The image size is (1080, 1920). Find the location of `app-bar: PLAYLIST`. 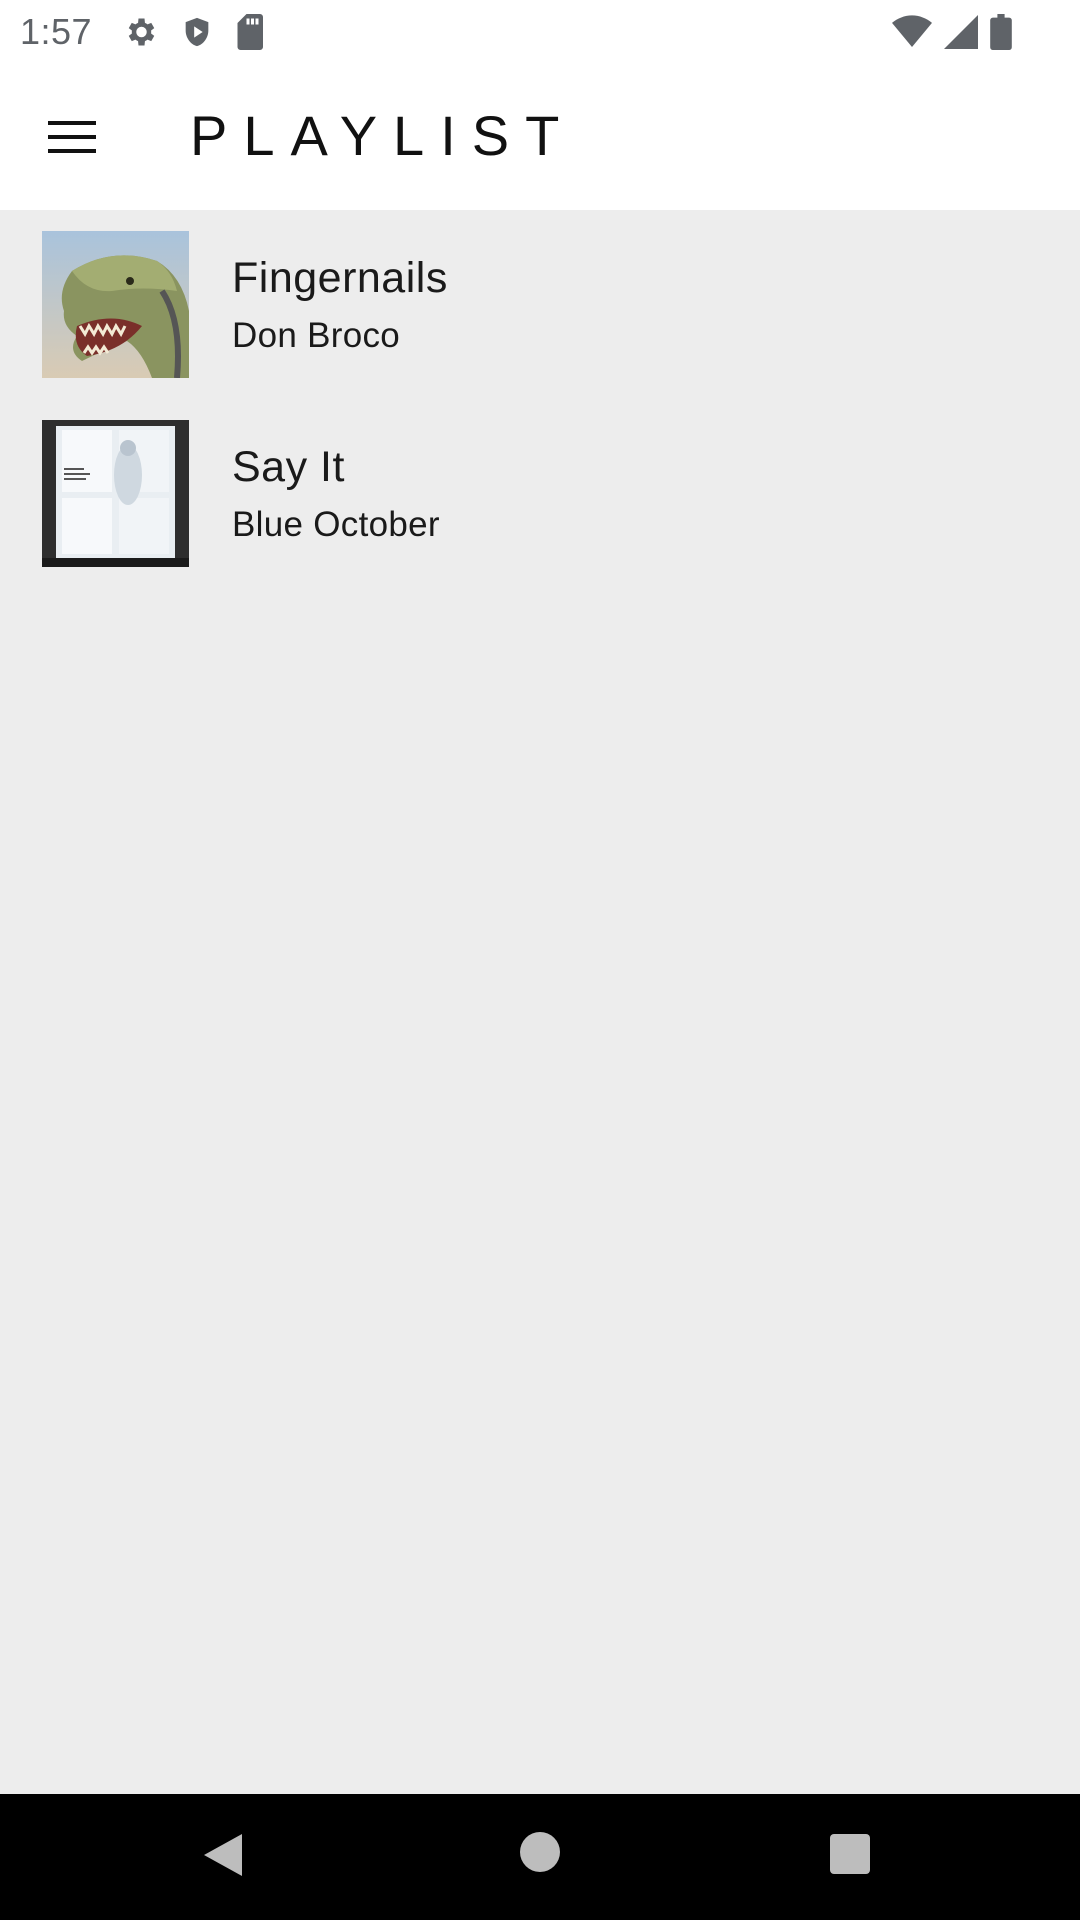

app-bar: PLAYLIST is located at coordinates (540, 136).